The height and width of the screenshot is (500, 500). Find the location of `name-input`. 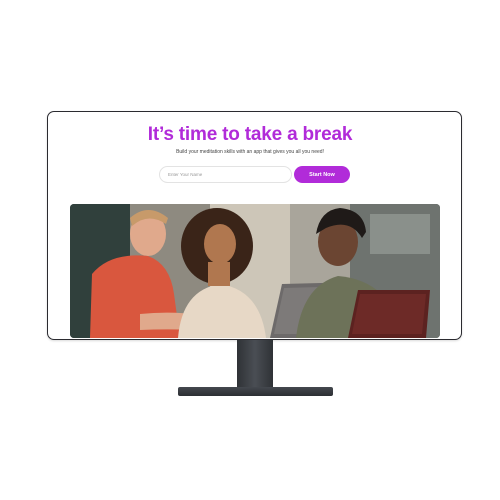

name-input is located at coordinates (225, 174).